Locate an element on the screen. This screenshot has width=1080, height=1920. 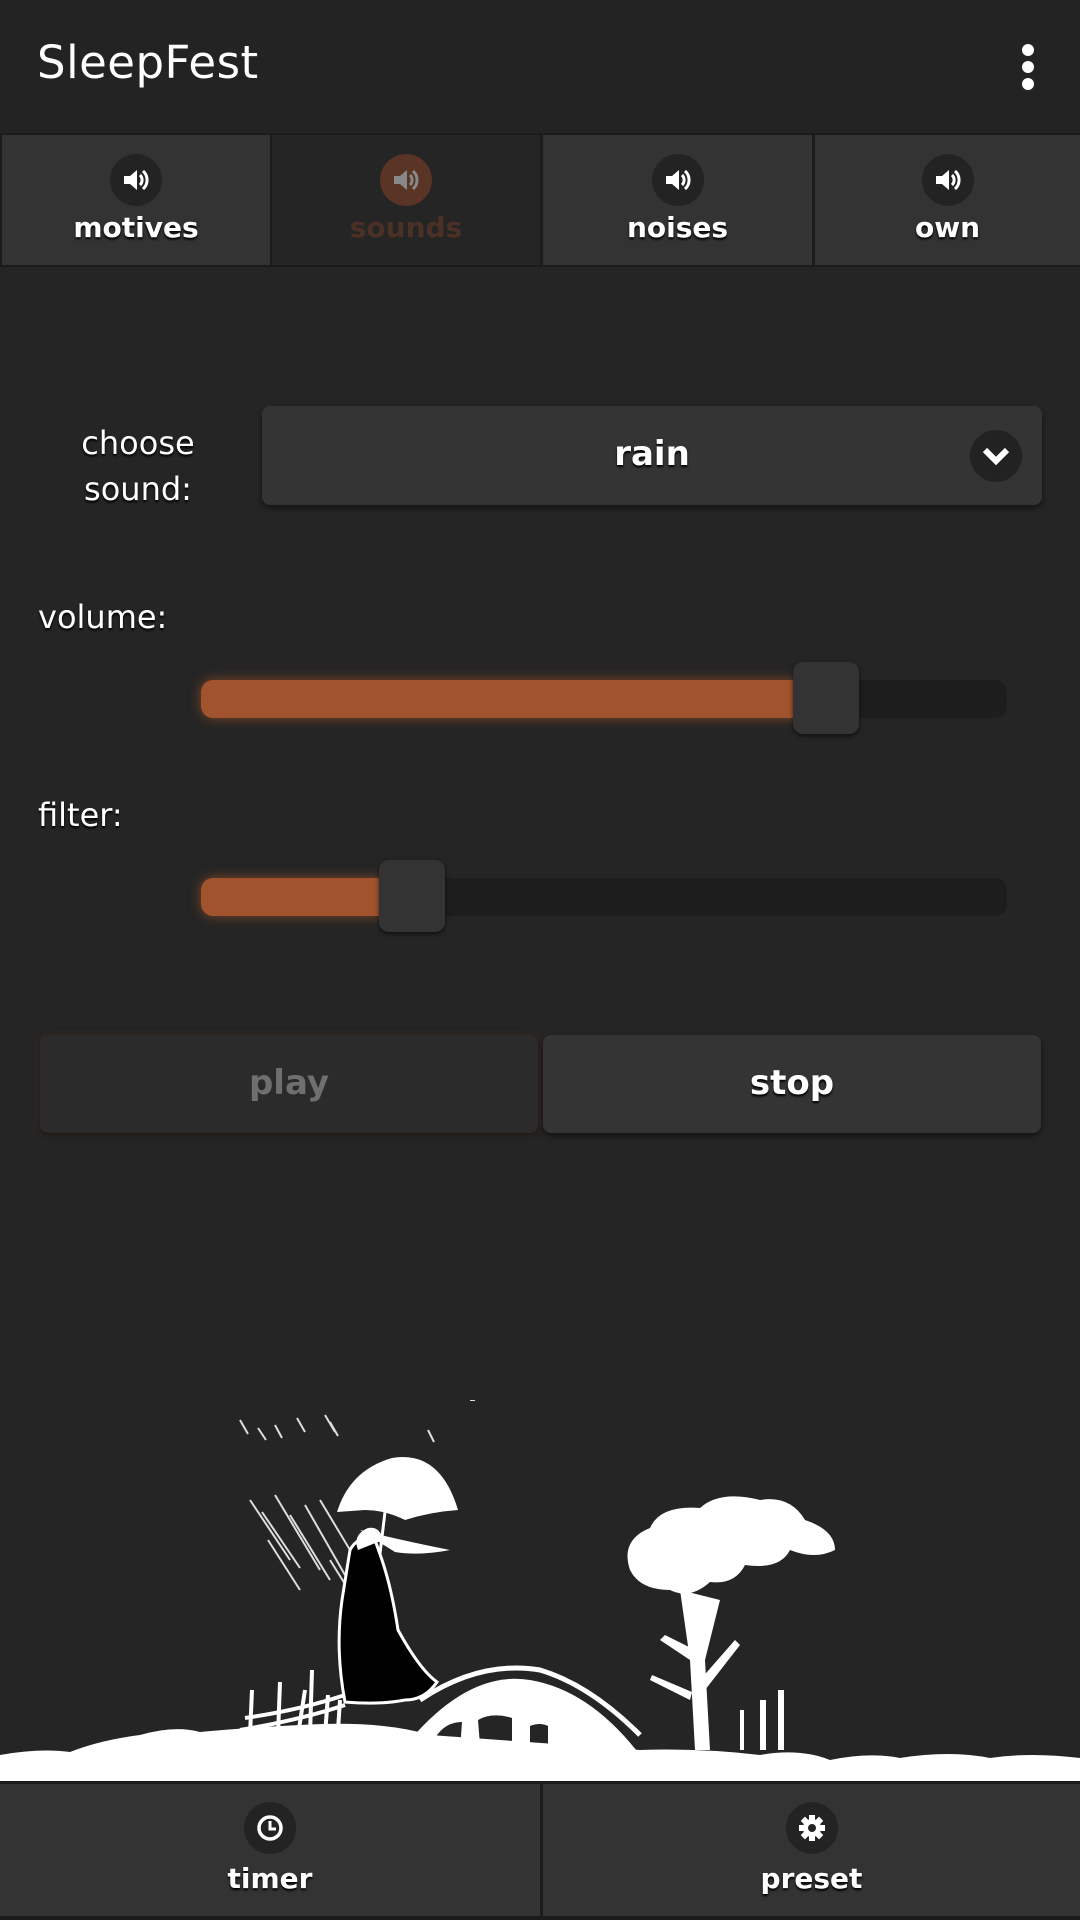
tab-noises: noises is located at coordinates (677, 200).